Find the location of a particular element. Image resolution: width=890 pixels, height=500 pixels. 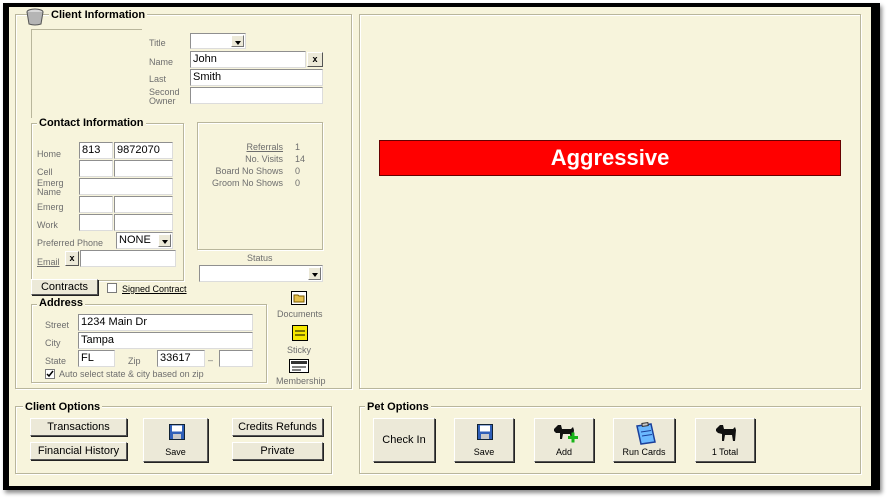

zip-extension-input is located at coordinates (236, 358).